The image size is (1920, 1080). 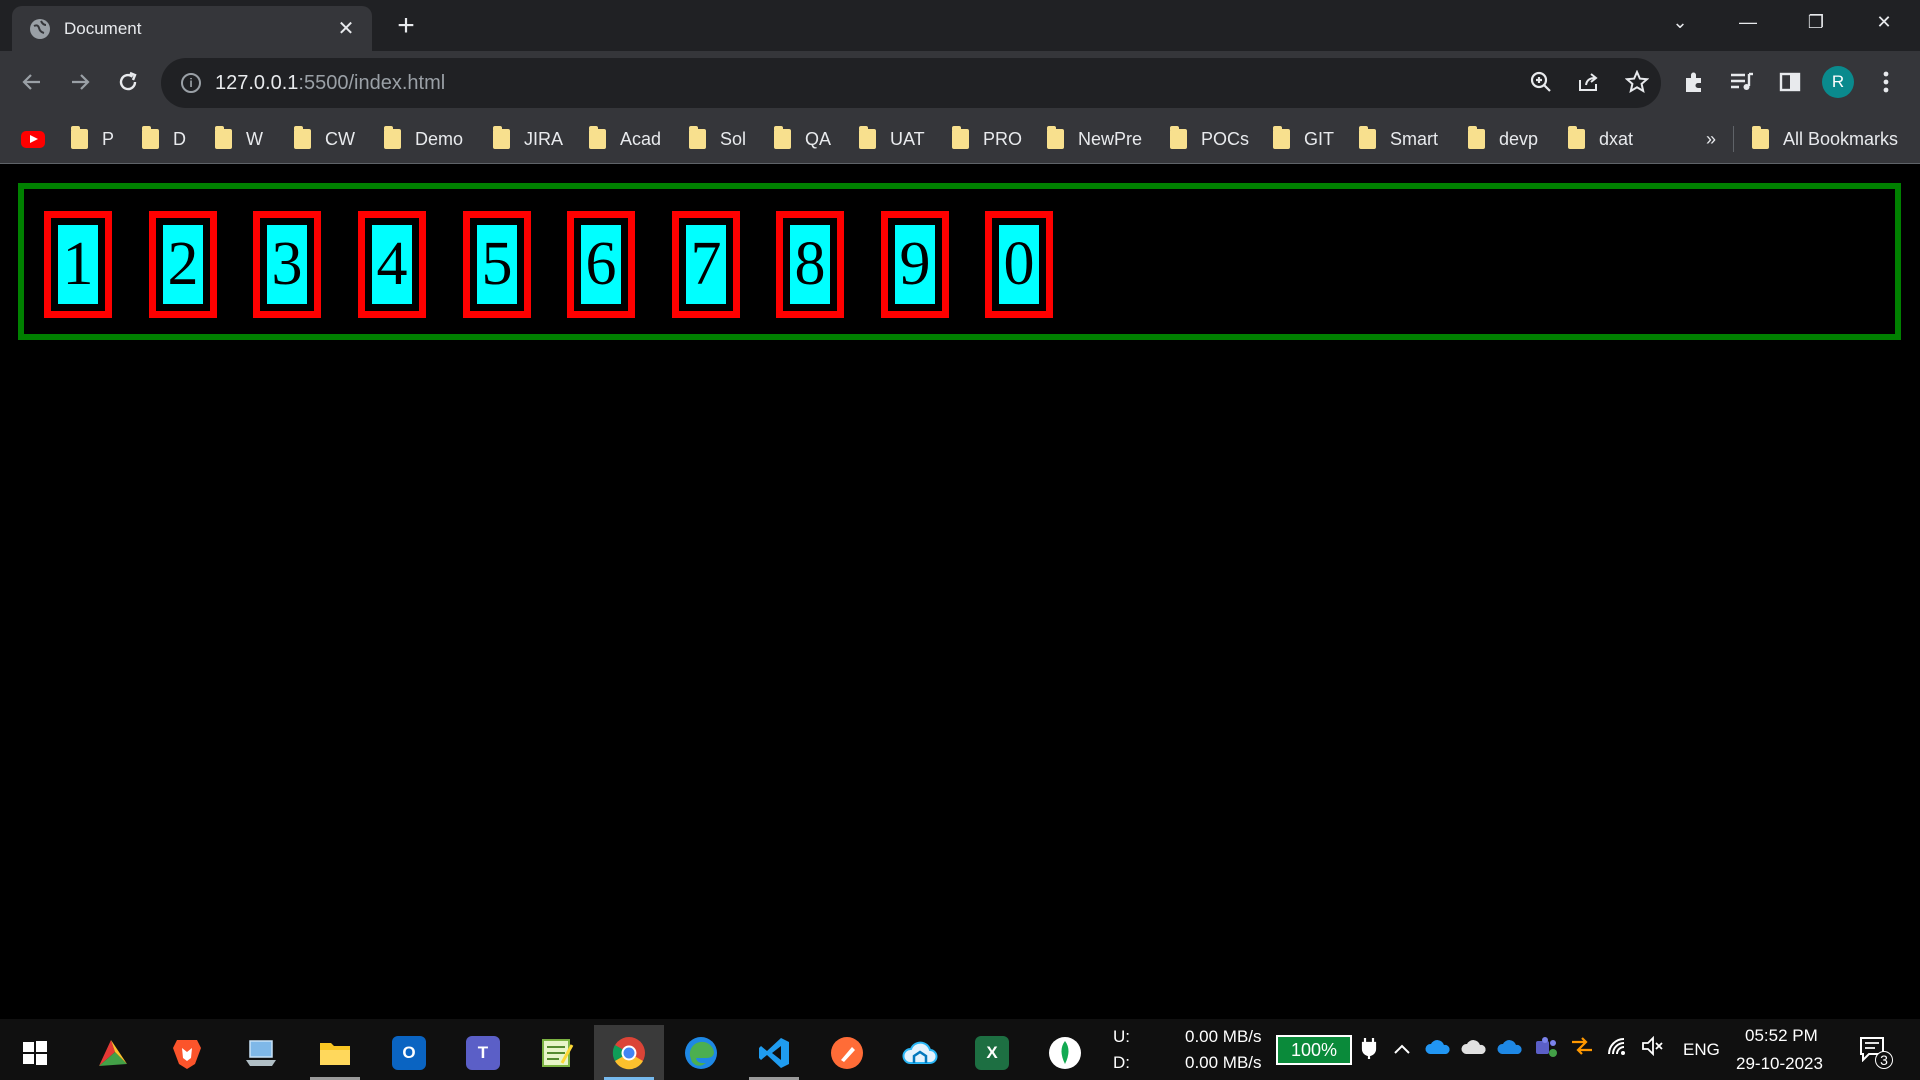 I want to click on bookmark-folder: JIRA, so click(x=528, y=139).